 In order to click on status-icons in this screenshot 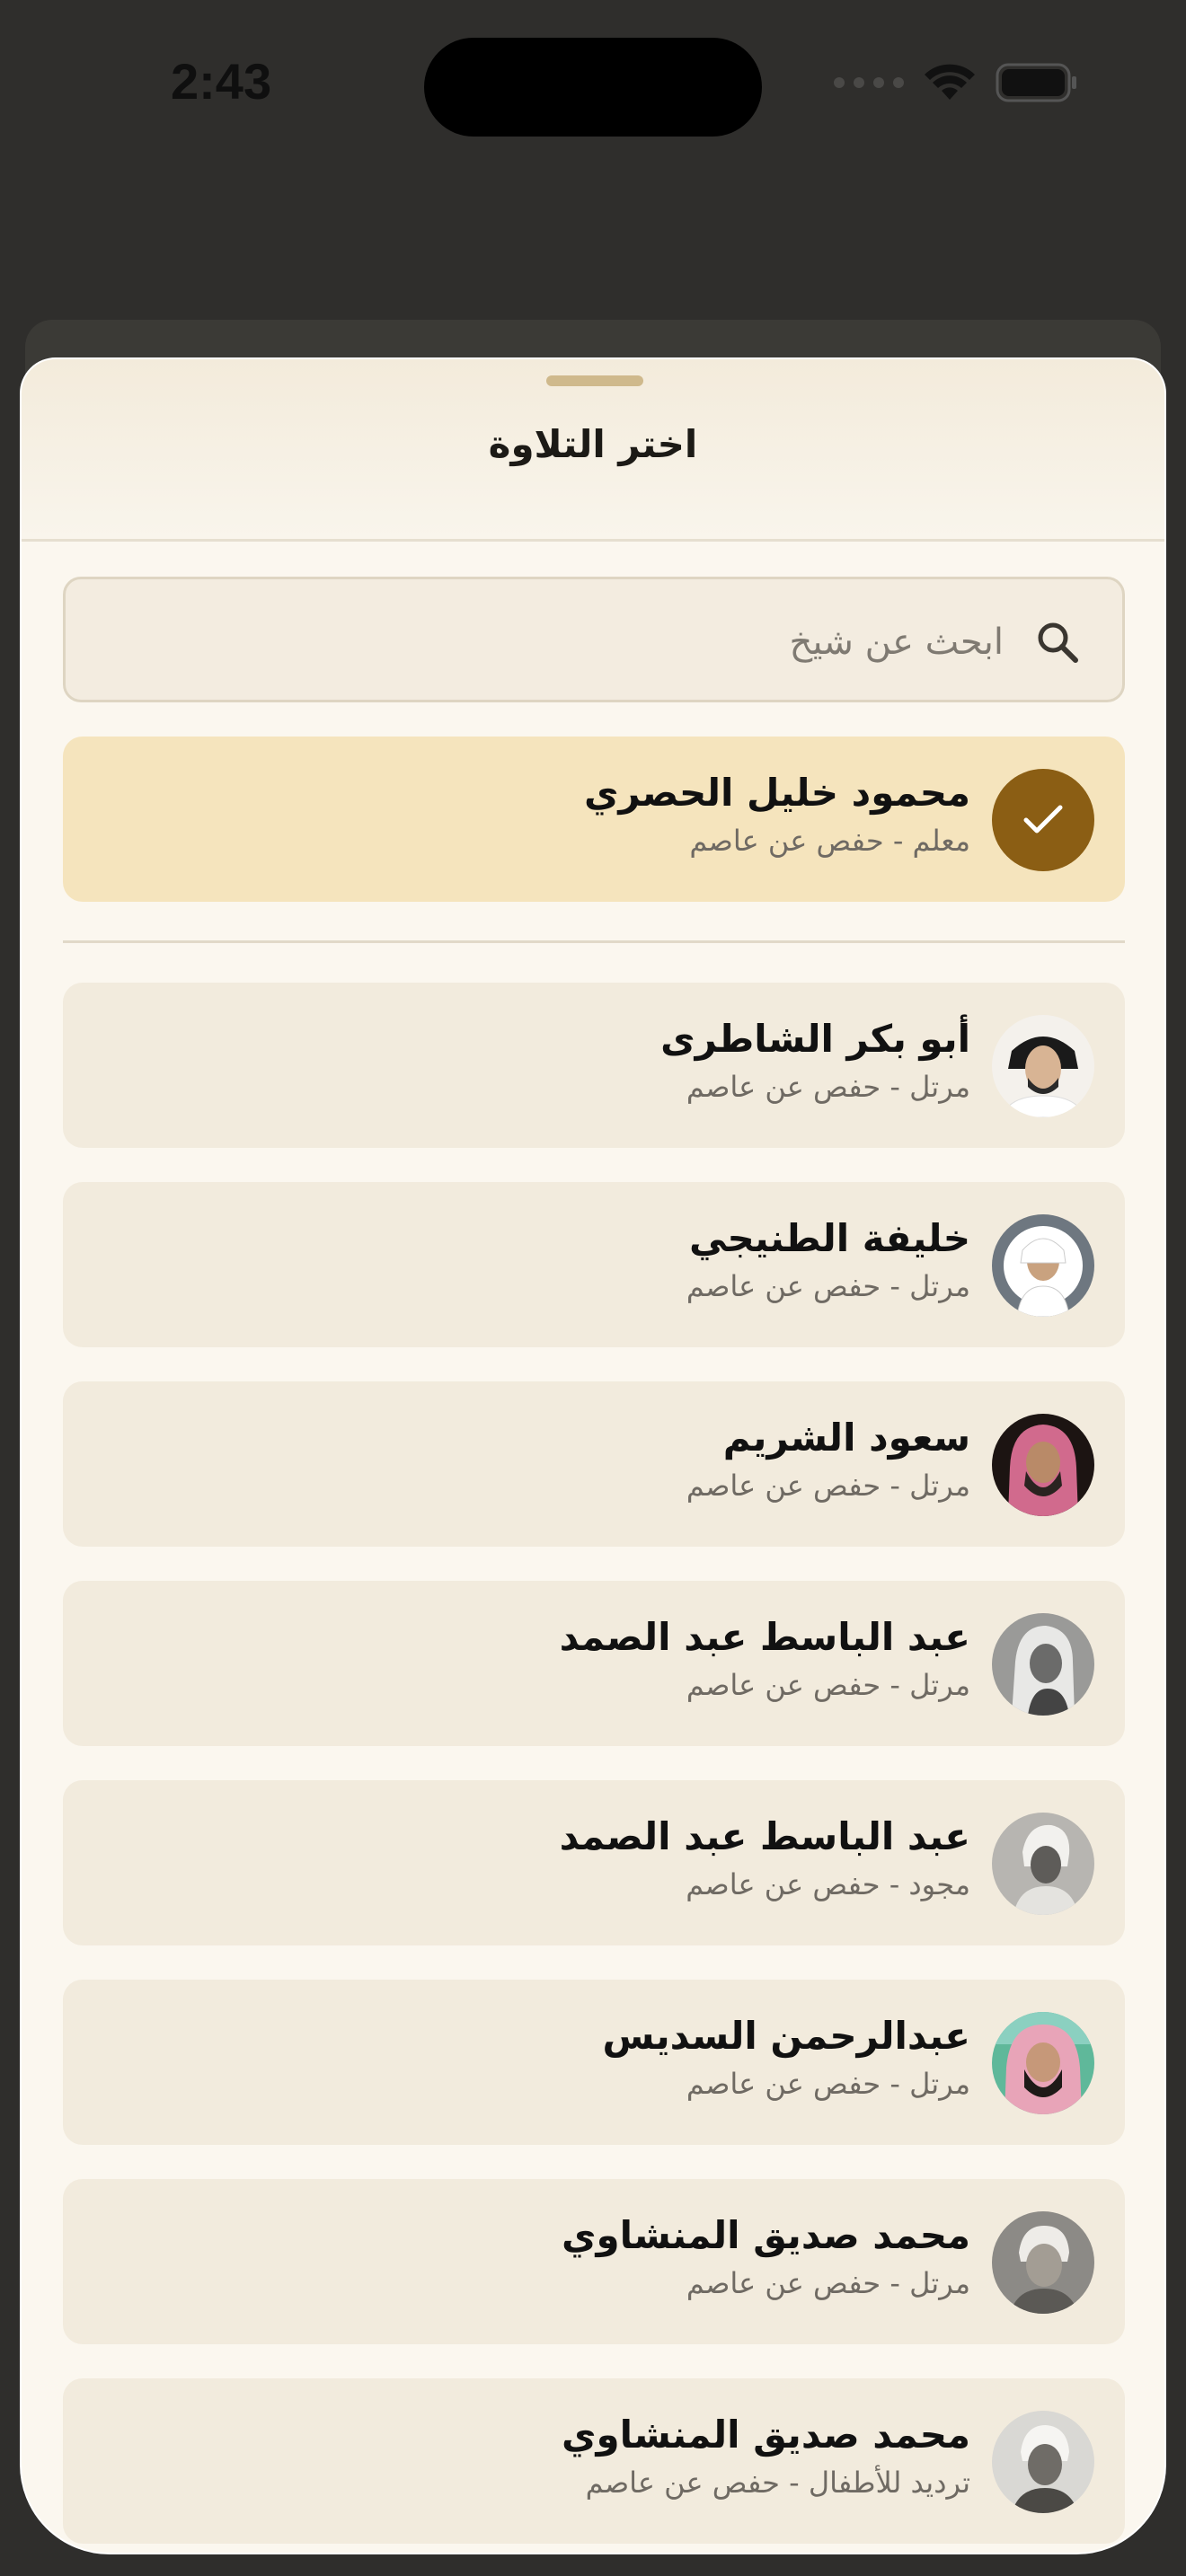, I will do `click(956, 82)`.